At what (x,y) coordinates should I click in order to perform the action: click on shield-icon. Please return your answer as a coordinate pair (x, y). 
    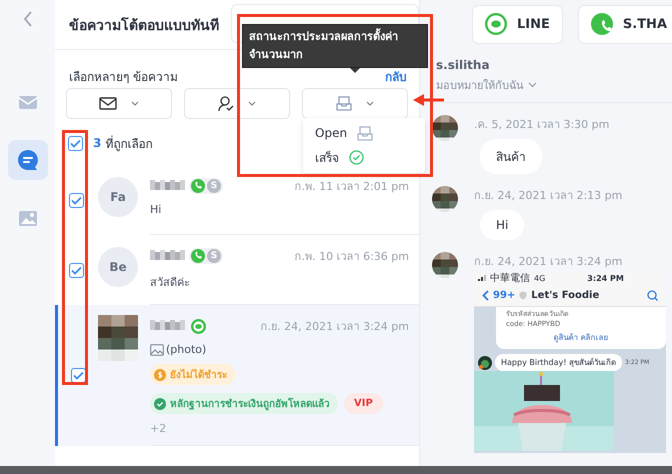
    Looking at the image, I should click on (523, 295).